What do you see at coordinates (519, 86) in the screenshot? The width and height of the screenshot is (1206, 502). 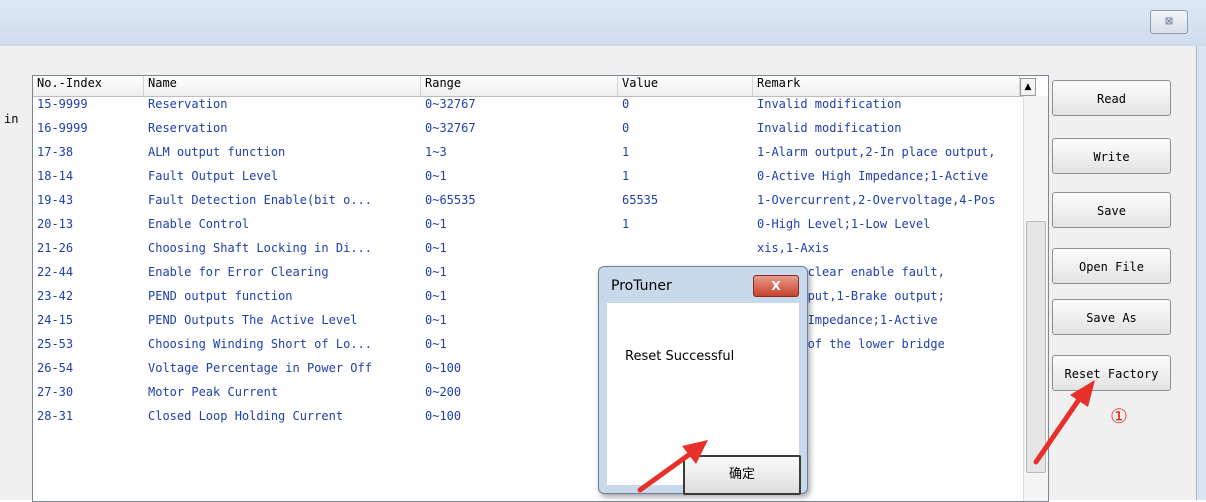 I see `column-header-range: Range` at bounding box center [519, 86].